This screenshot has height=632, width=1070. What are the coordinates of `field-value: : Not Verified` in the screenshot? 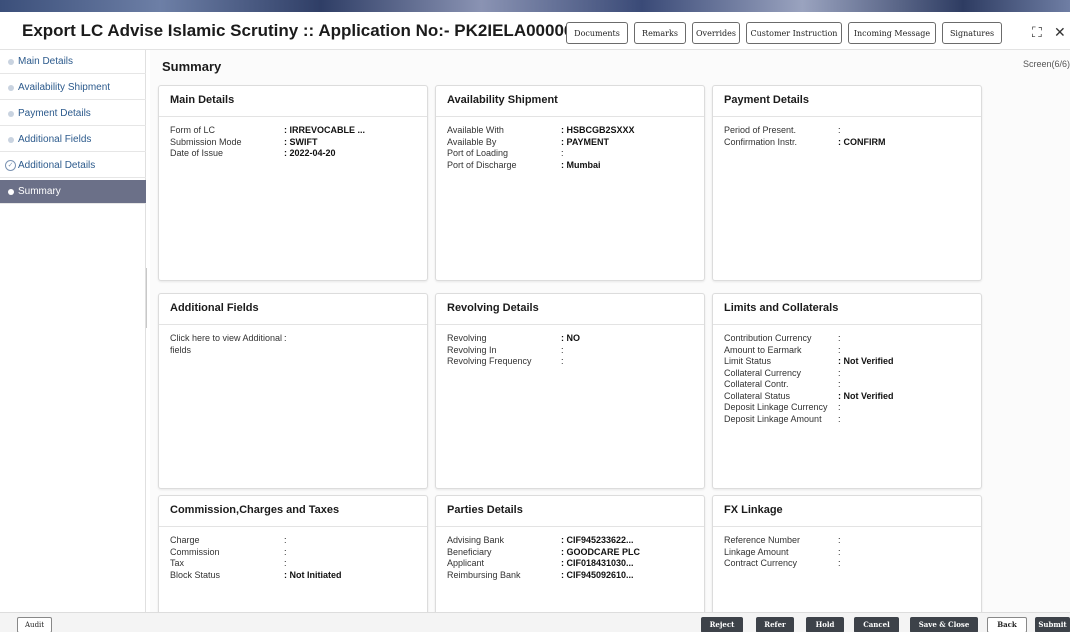 It's located at (866, 395).